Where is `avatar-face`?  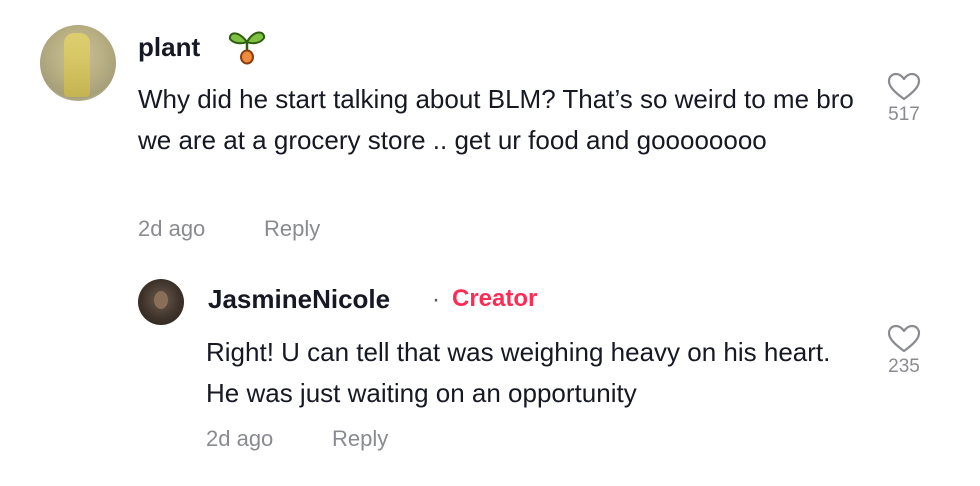
avatar-face is located at coordinates (161, 300).